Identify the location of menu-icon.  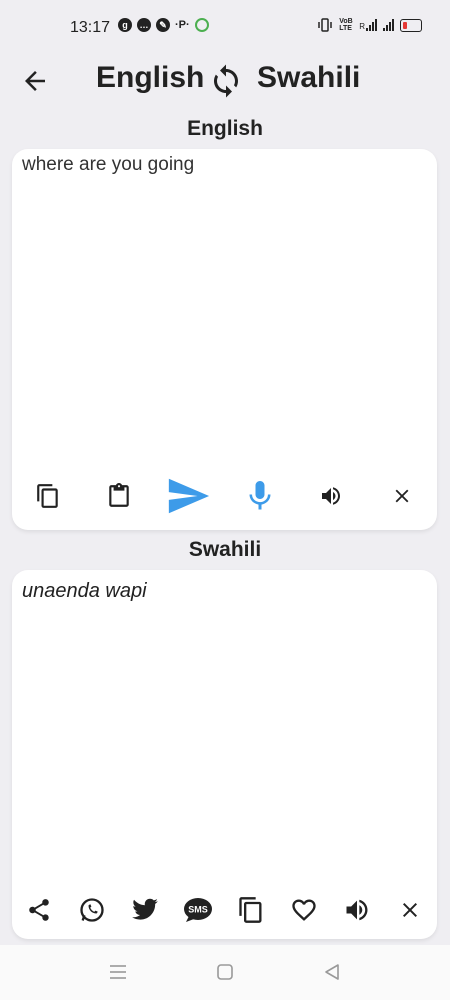
(118, 972).